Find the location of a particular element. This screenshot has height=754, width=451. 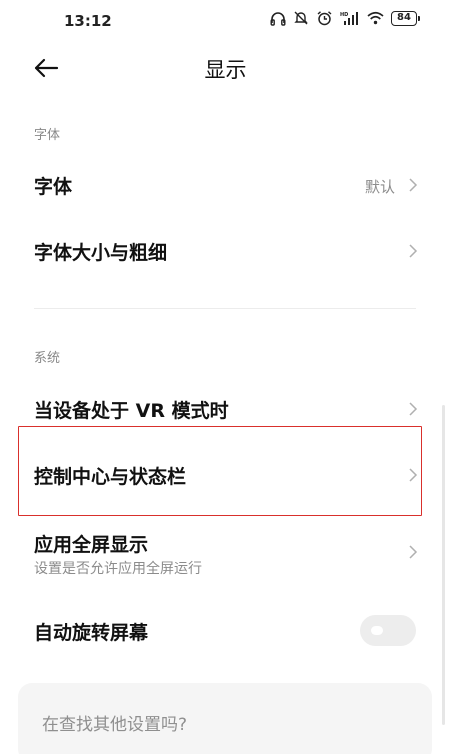

status-time: 13:12 is located at coordinates (88, 21).